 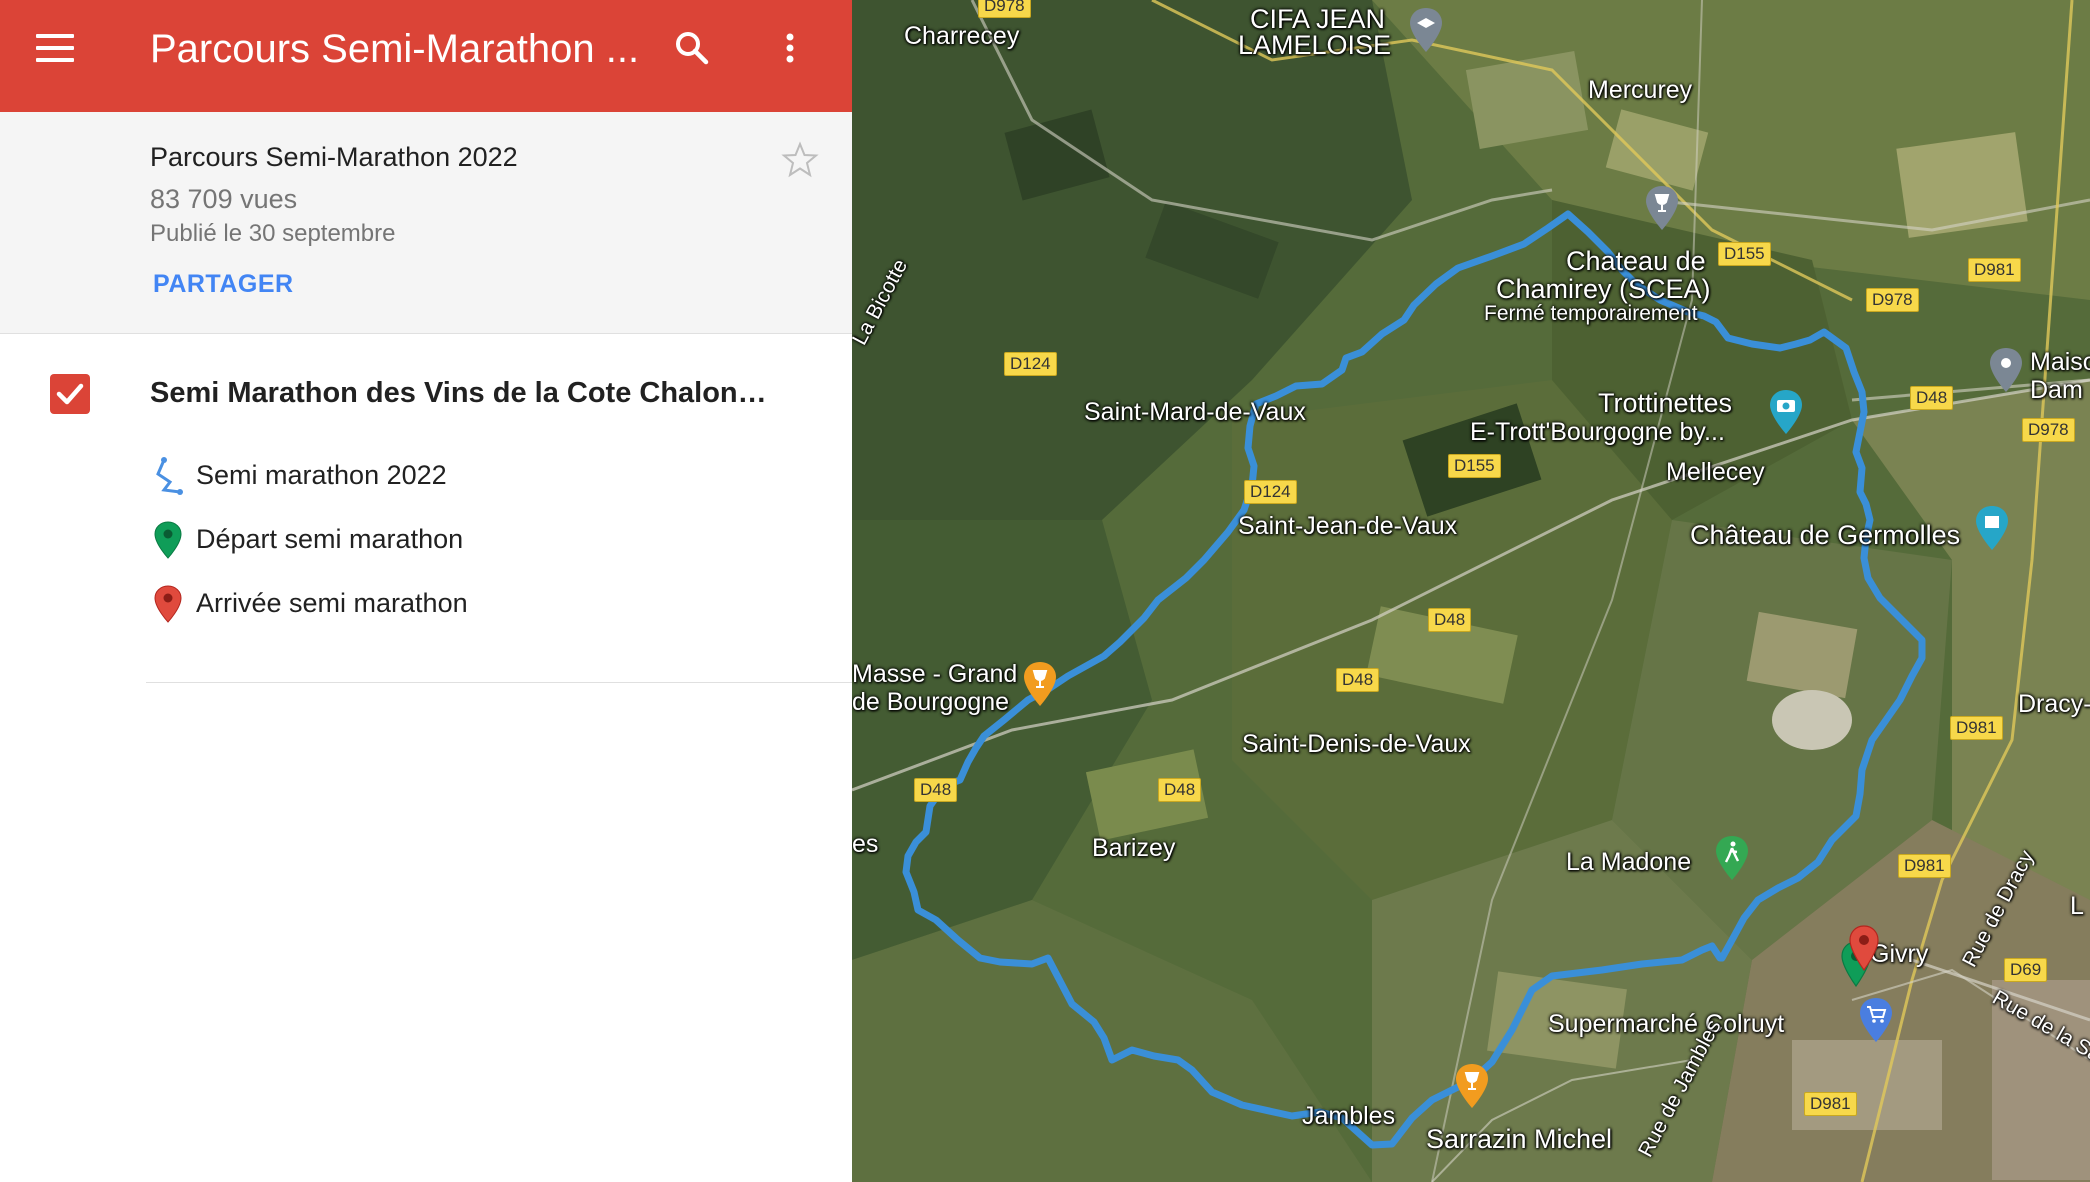 What do you see at coordinates (223, 284) in the screenshot?
I see `share-button: PARTAGER` at bounding box center [223, 284].